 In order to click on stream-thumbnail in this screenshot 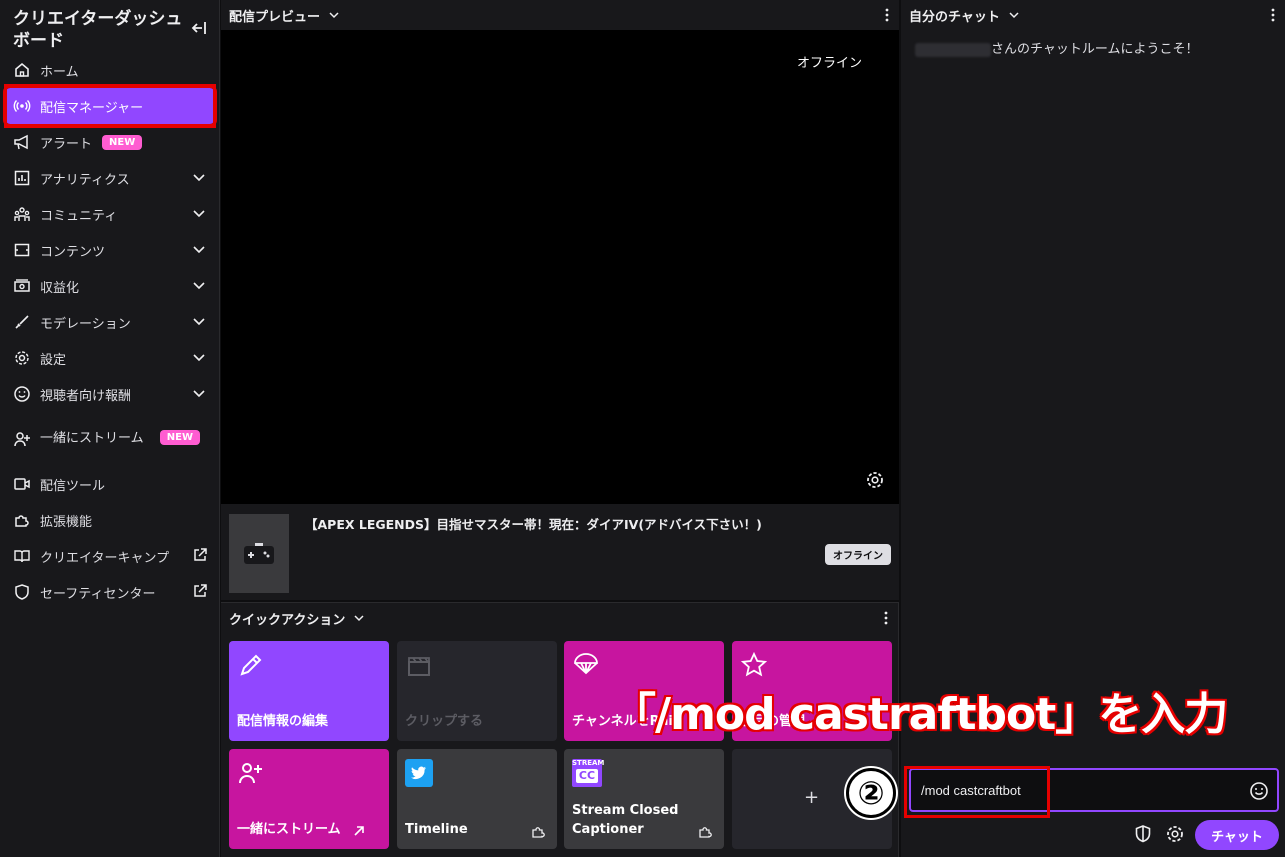, I will do `click(259, 553)`.